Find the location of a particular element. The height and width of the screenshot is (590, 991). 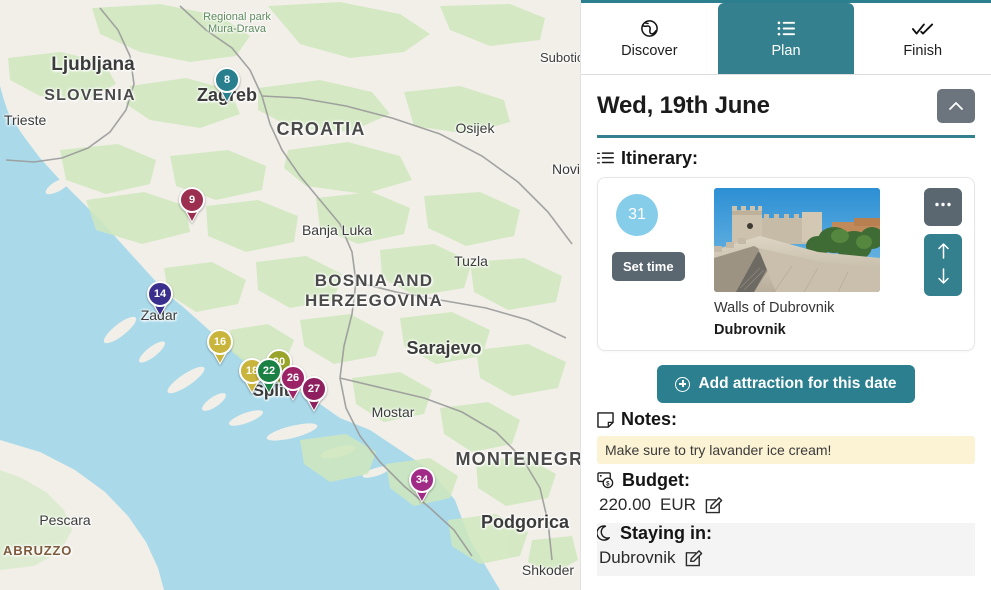

map-pin-label: 8 is located at coordinates (227, 79).